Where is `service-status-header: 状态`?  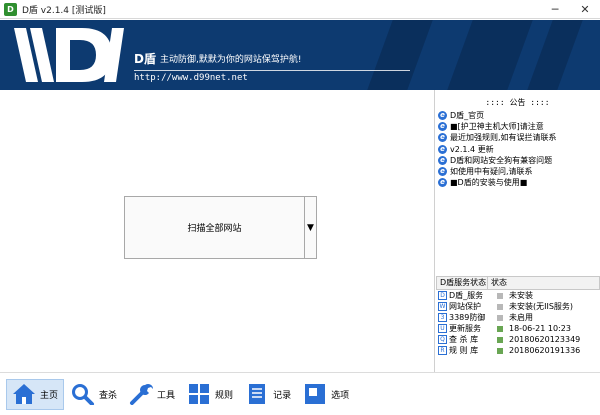
service-status-header: 状态 is located at coordinates (499, 282).